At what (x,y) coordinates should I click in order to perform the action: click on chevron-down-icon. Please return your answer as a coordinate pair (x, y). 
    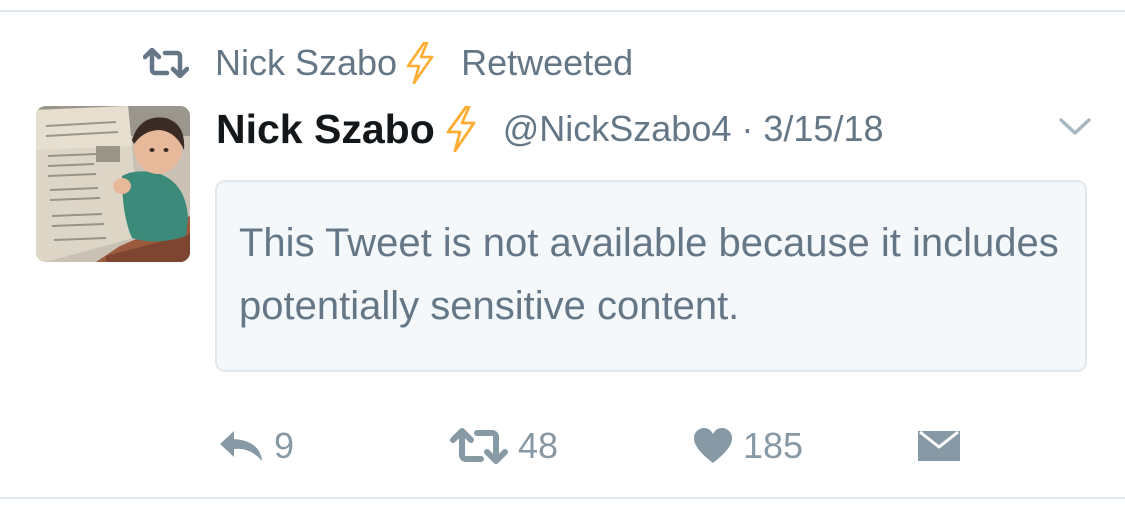
    Looking at the image, I should click on (1075, 127).